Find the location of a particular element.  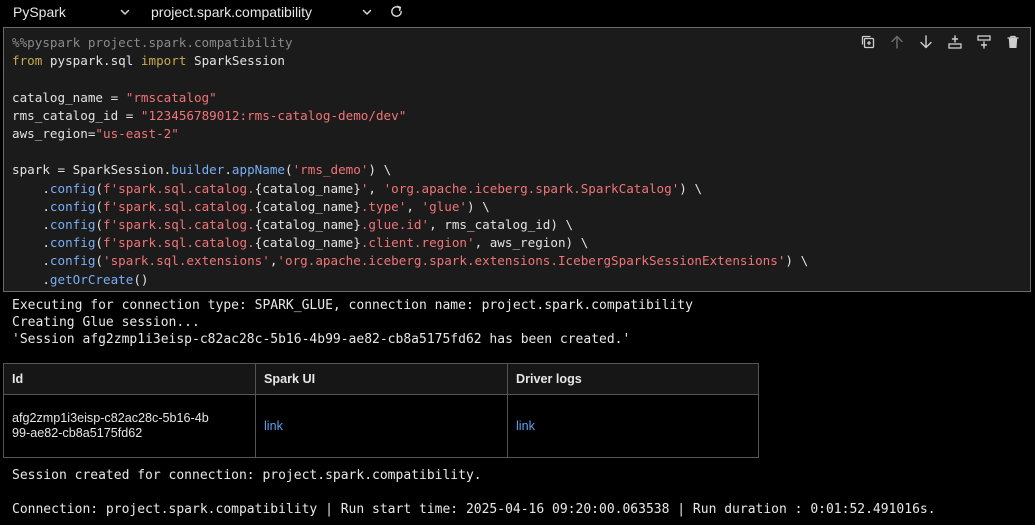

code-token: .glue.id' is located at coordinates (395, 225).